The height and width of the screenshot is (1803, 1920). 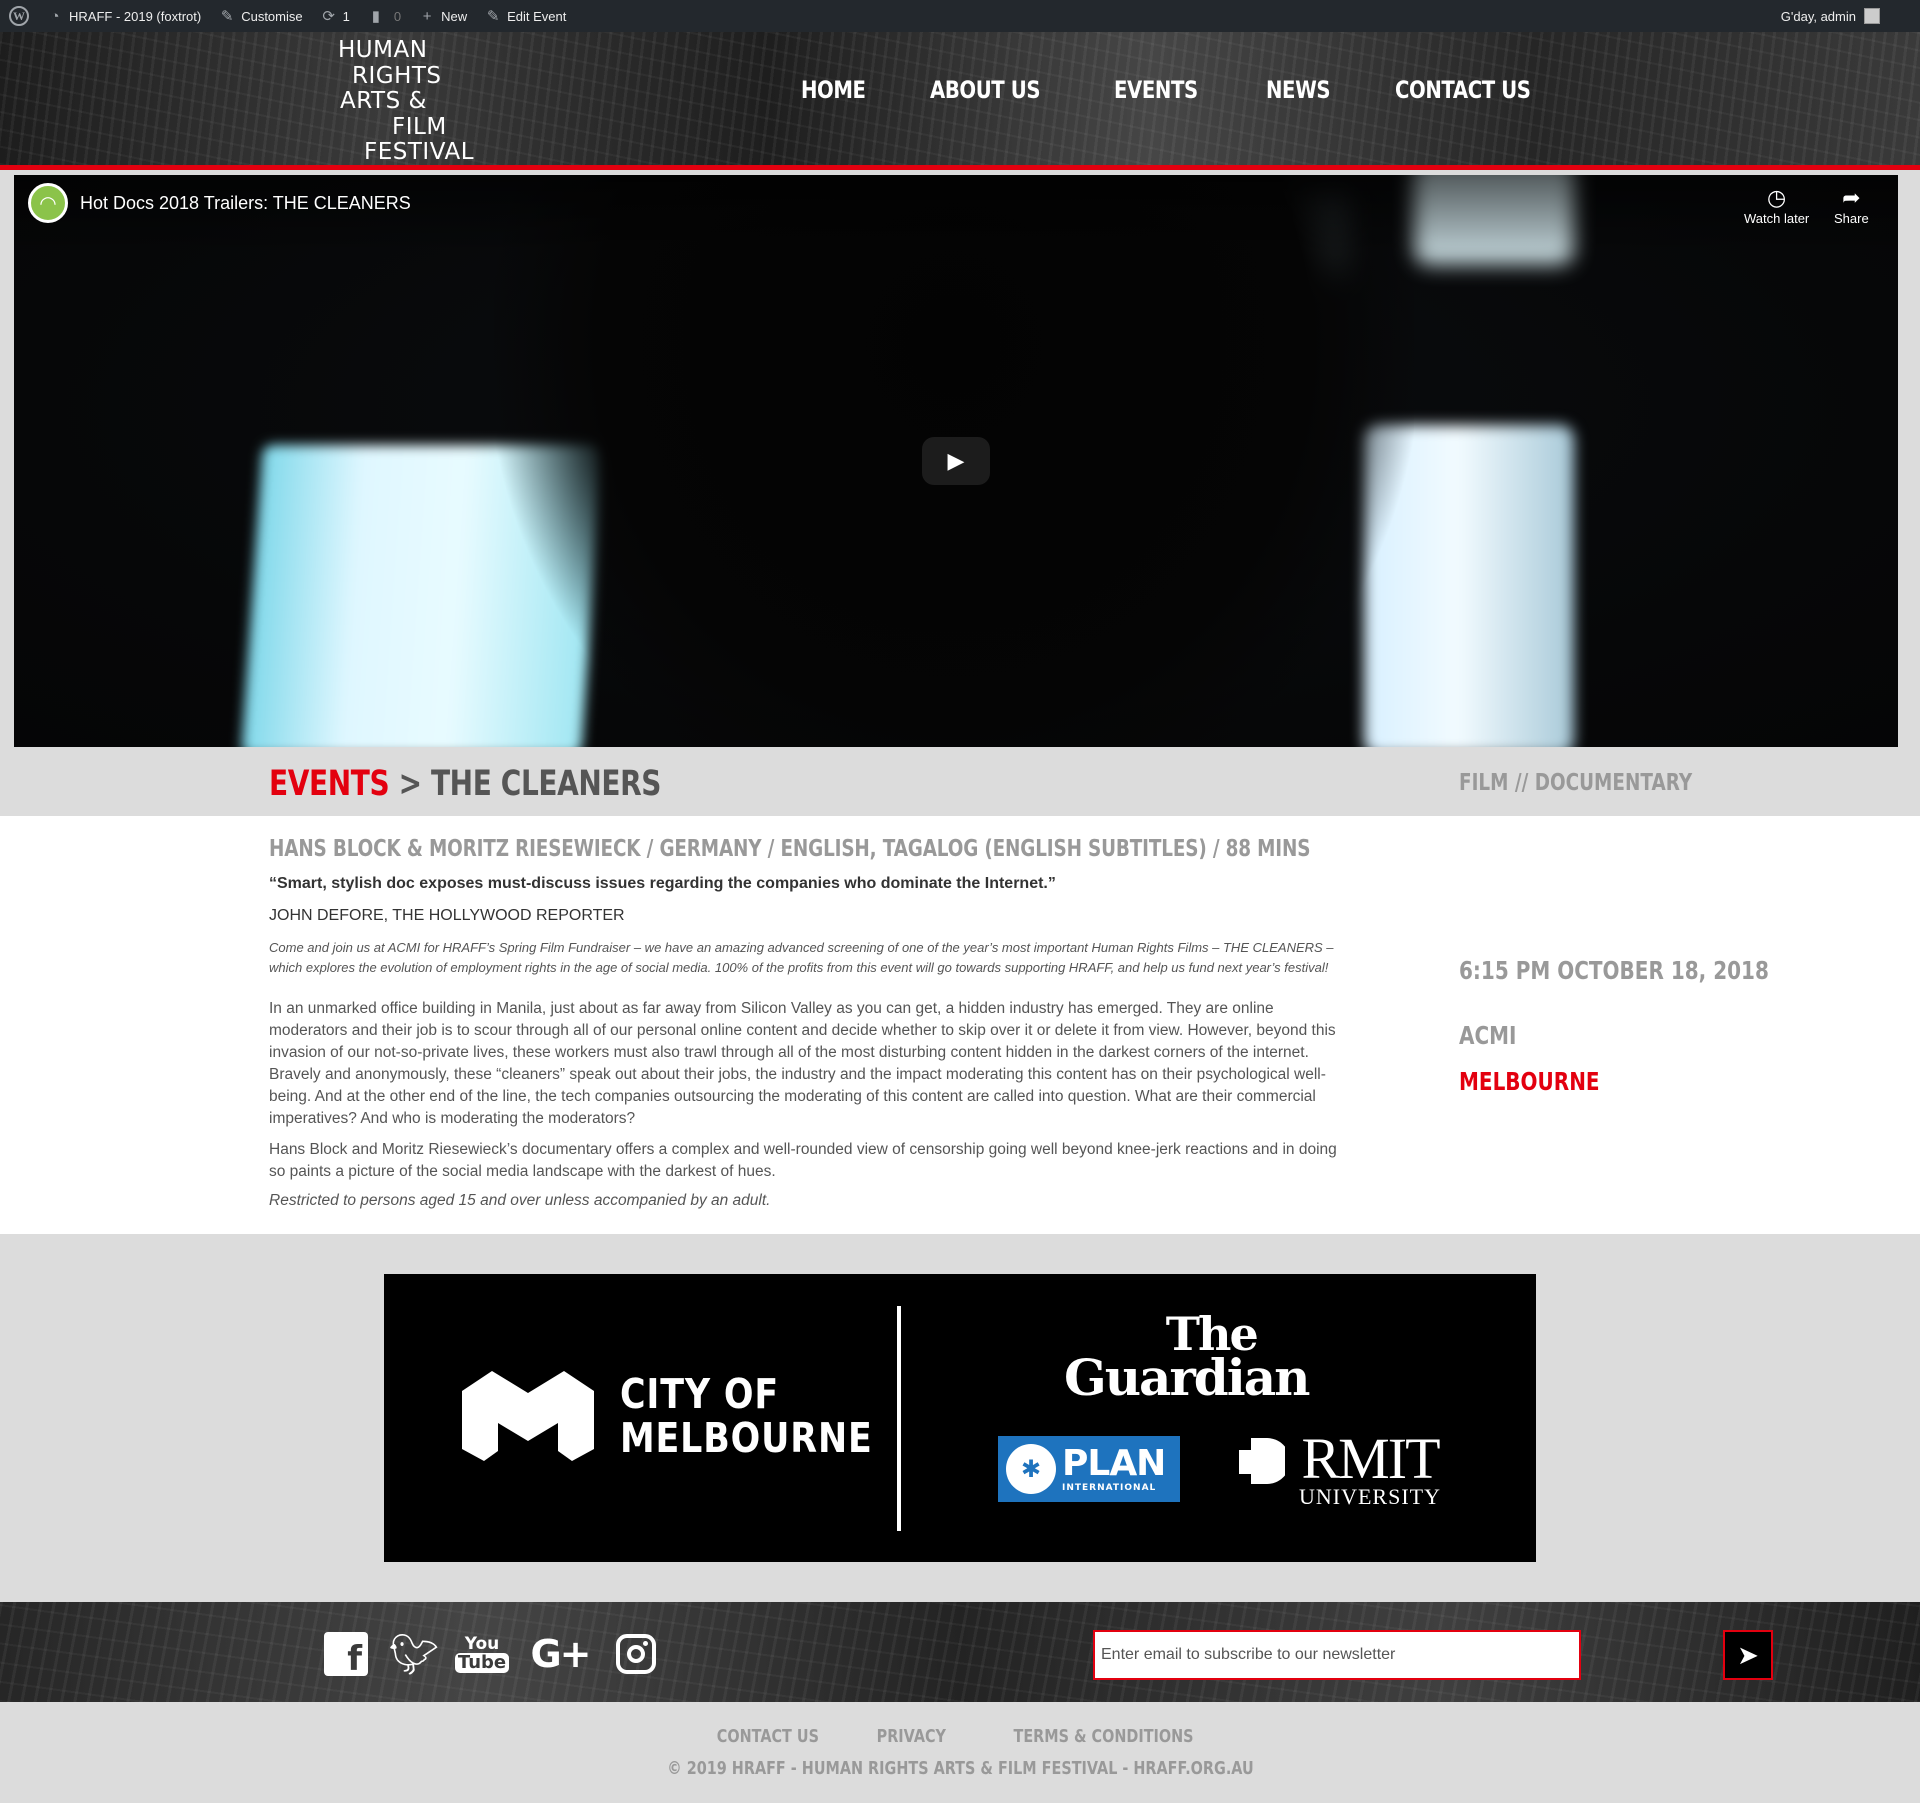 I want to click on new-label: New, so click(x=454, y=16).